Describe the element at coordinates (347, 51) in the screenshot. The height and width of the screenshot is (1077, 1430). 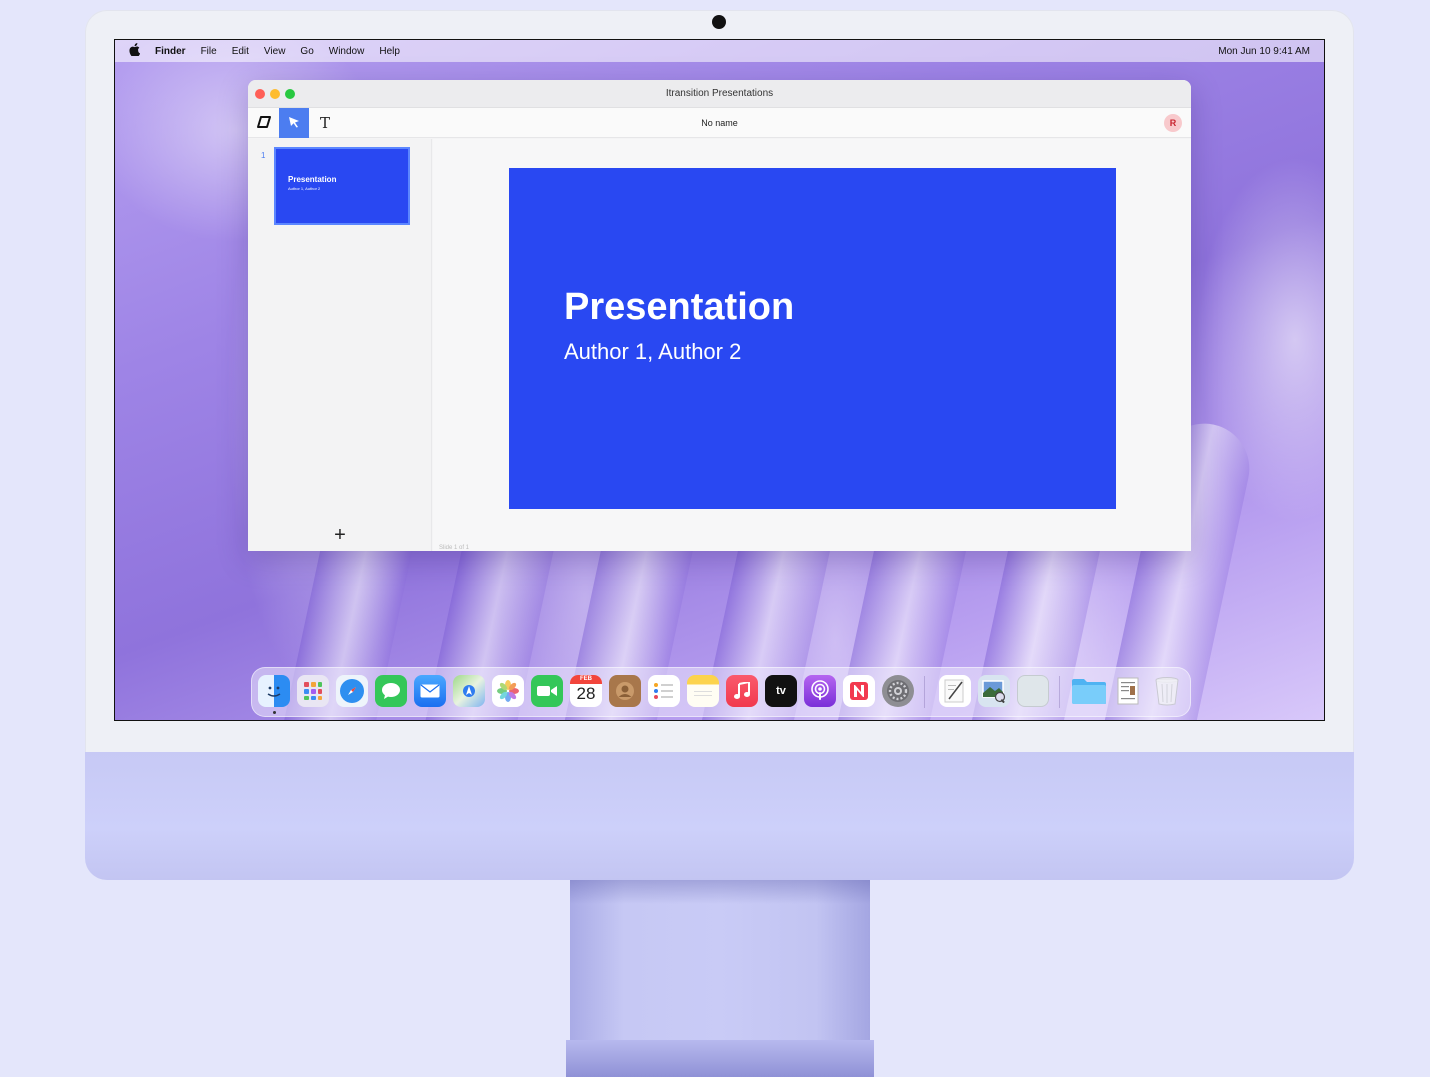
I see `menu-window: Window` at that location.